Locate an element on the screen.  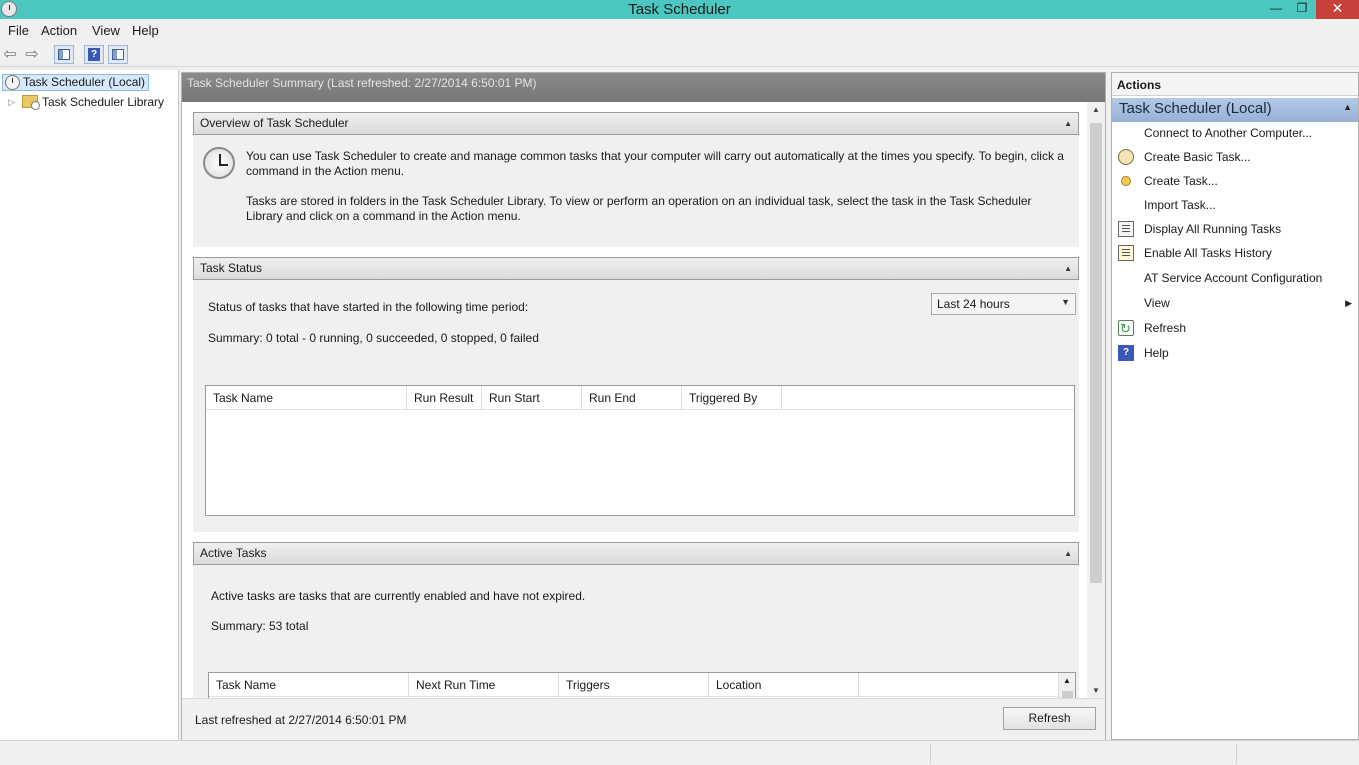
table-scrollbar: ▲ is located at coordinates (1066, 685).